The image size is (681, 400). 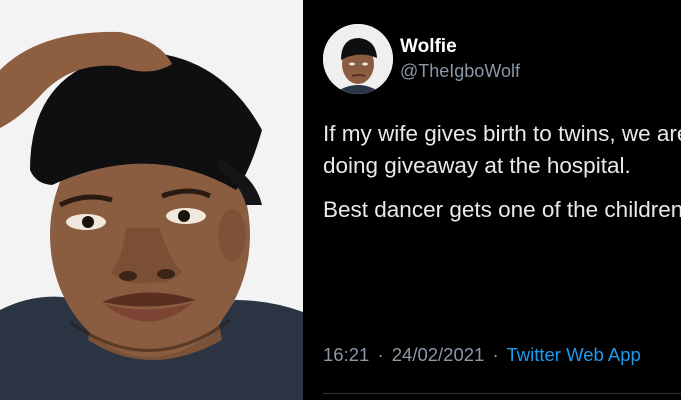 I want to click on tweet-date: 24/02/2021, so click(x=438, y=354).